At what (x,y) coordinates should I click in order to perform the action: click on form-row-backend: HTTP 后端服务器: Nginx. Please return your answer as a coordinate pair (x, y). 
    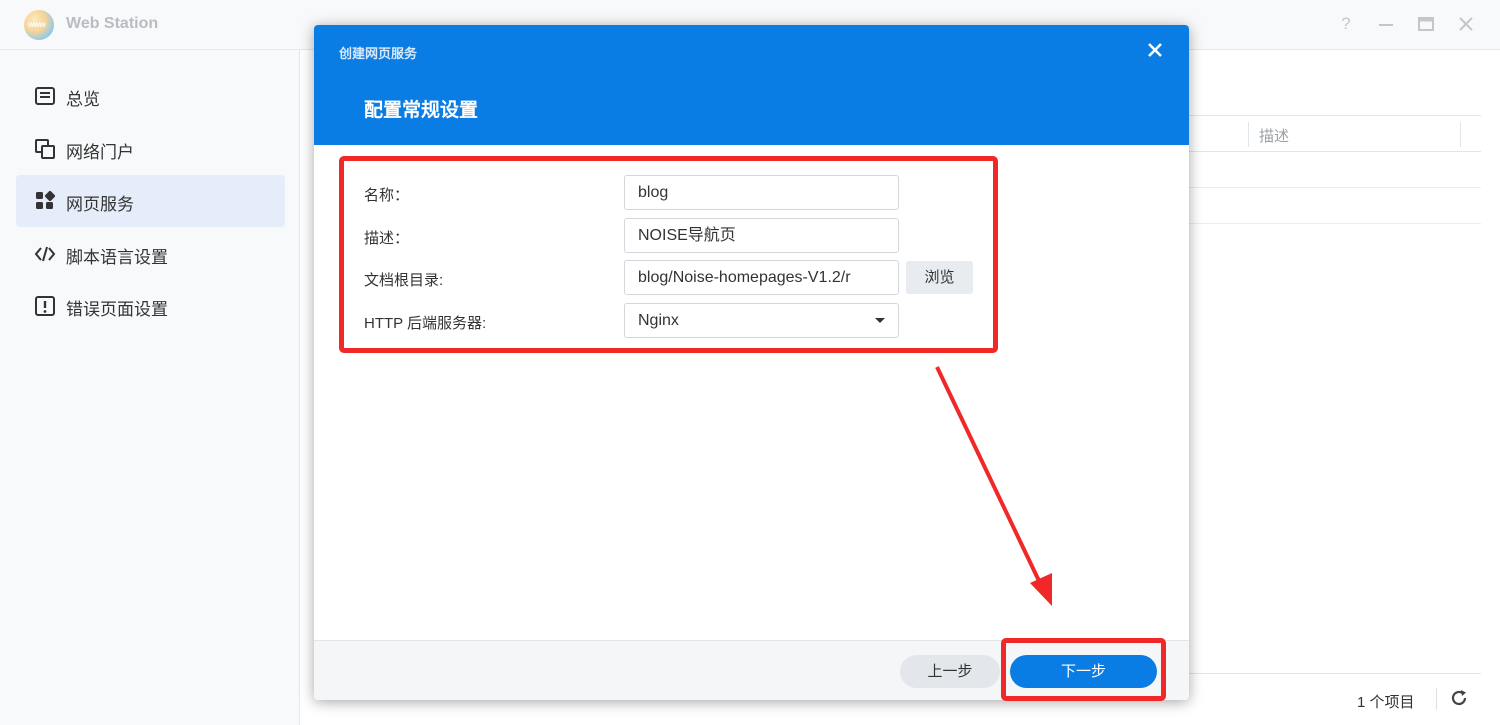
    Looking at the image, I should click on (751, 321).